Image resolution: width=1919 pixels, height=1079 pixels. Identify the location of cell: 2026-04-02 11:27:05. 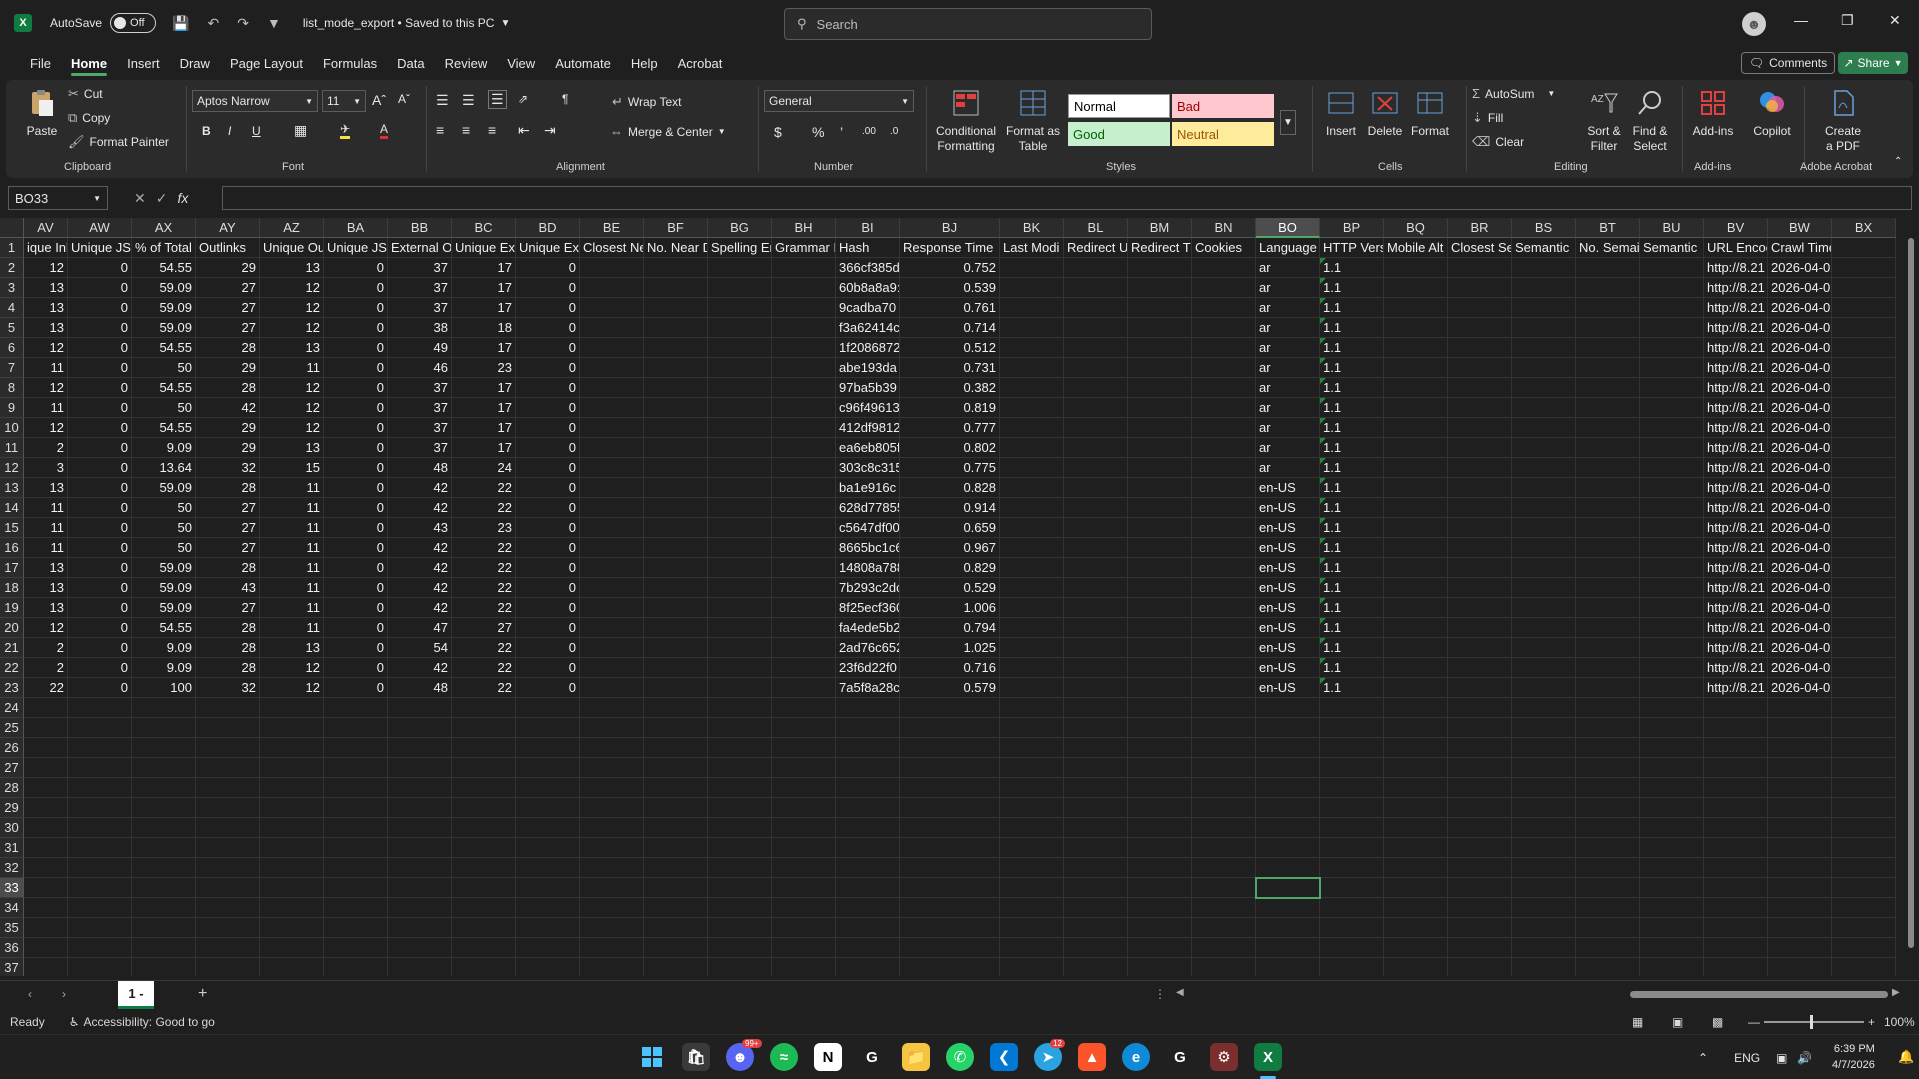
(1800, 368).